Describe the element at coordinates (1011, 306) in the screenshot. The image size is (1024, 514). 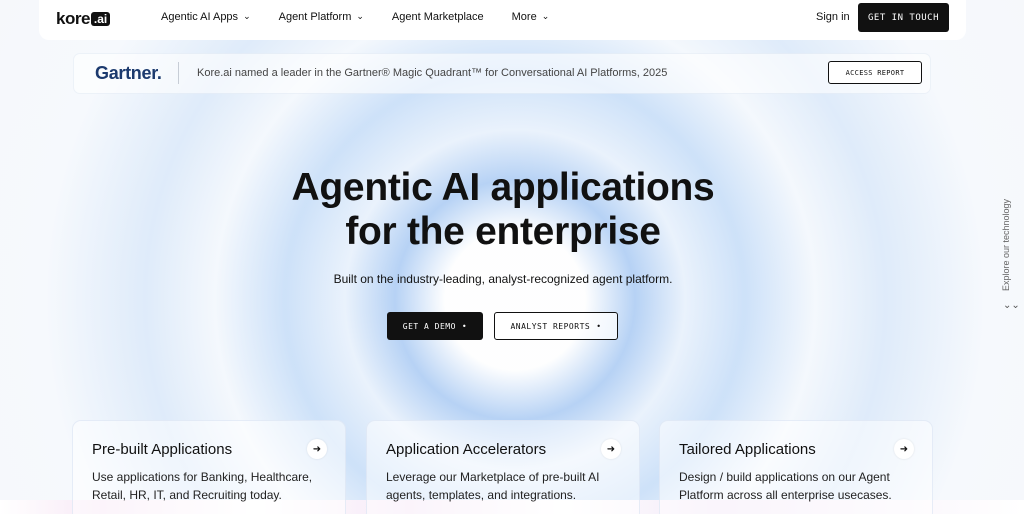
I see `double-chevron-down-icon: ⌄⌄` at that location.